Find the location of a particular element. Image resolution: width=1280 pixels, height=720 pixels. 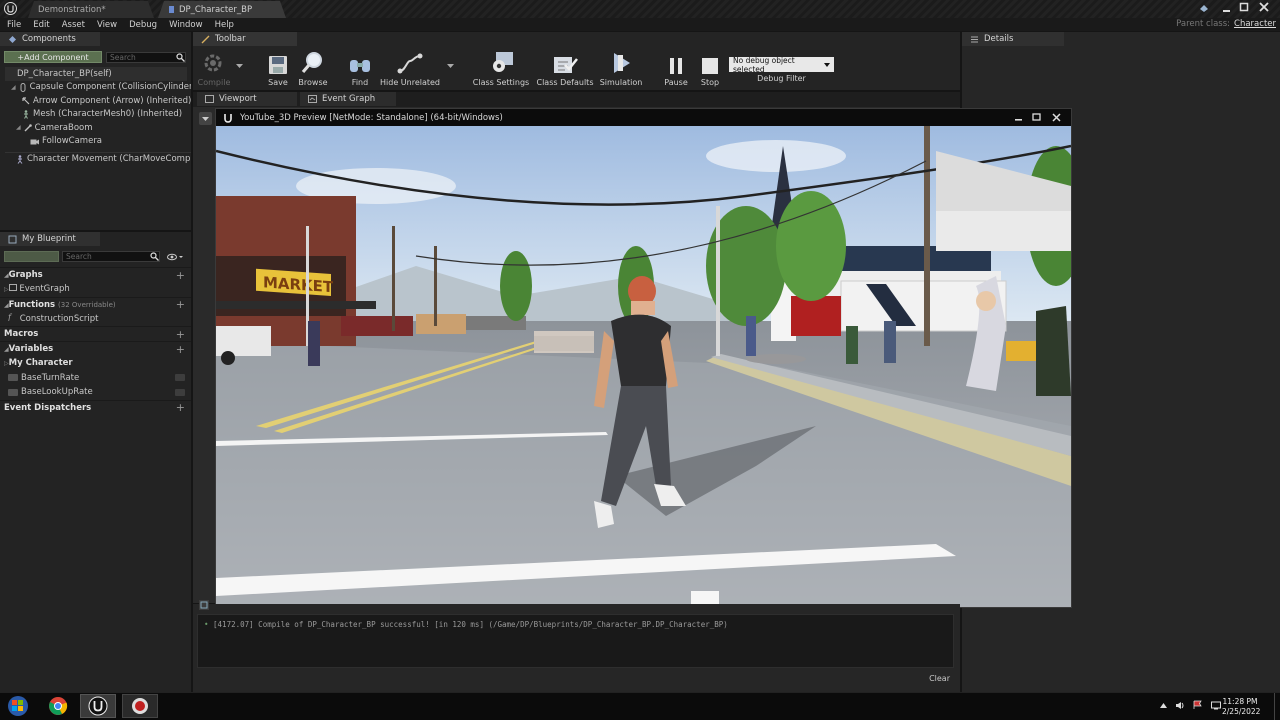

tree-item-cameraboom: ◢ CameraBoom is located at coordinates (98, 128).